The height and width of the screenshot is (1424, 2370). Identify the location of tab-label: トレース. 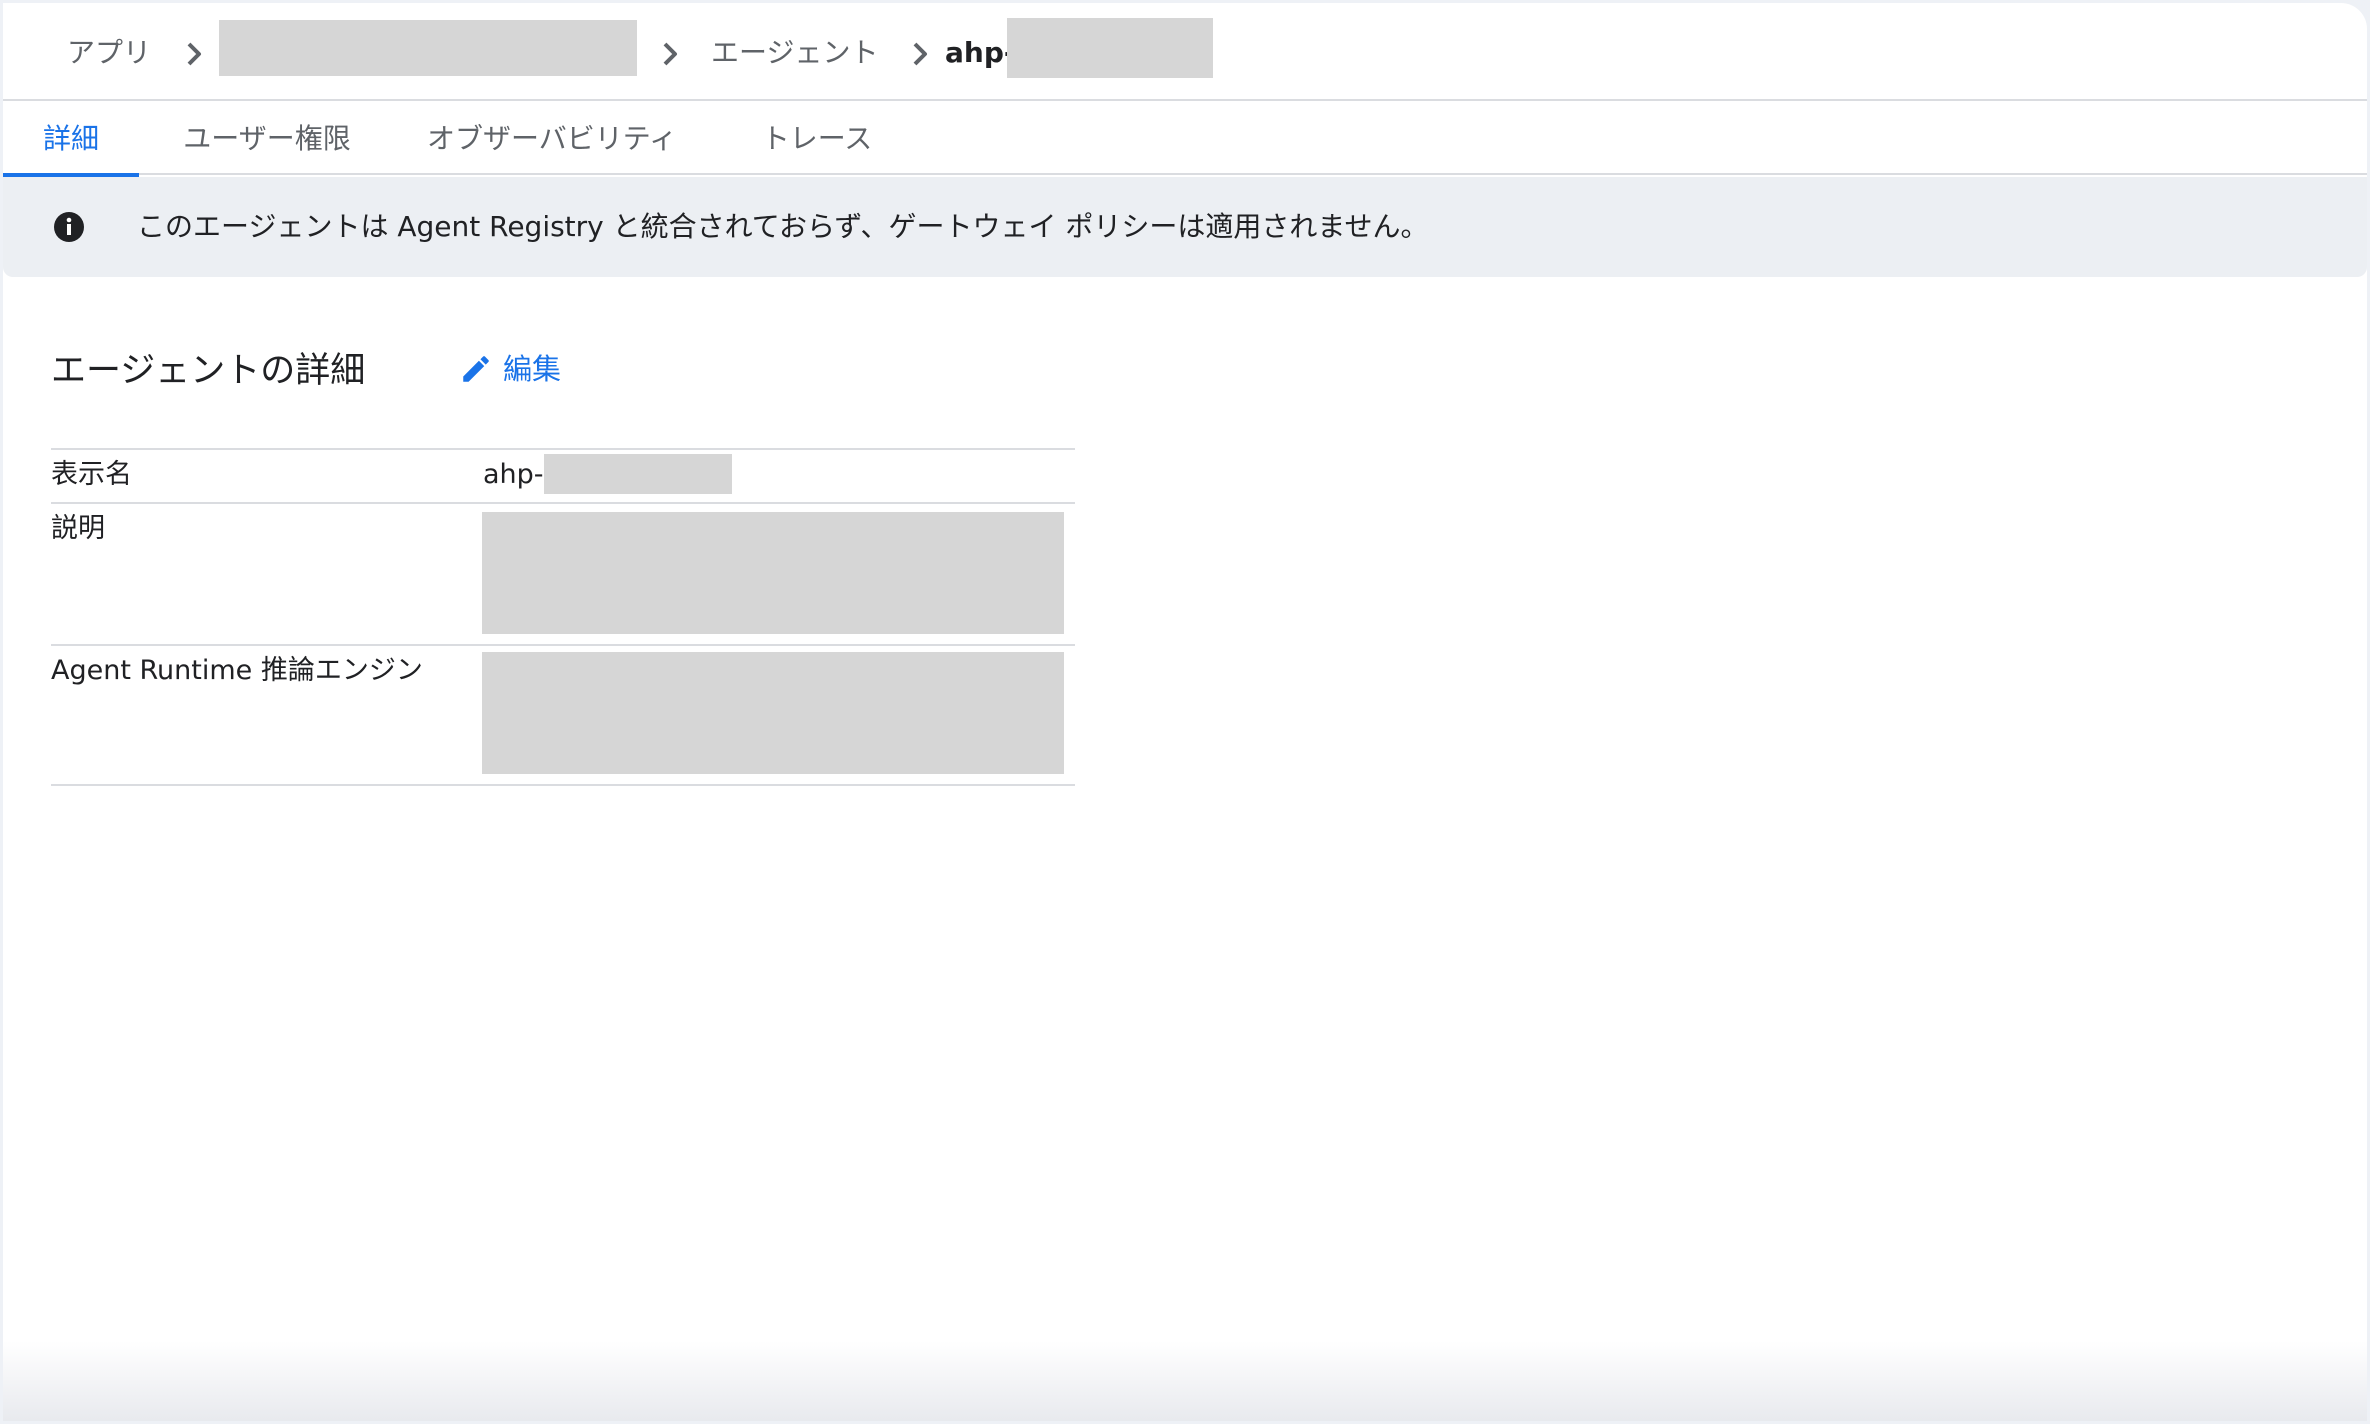
(817, 138).